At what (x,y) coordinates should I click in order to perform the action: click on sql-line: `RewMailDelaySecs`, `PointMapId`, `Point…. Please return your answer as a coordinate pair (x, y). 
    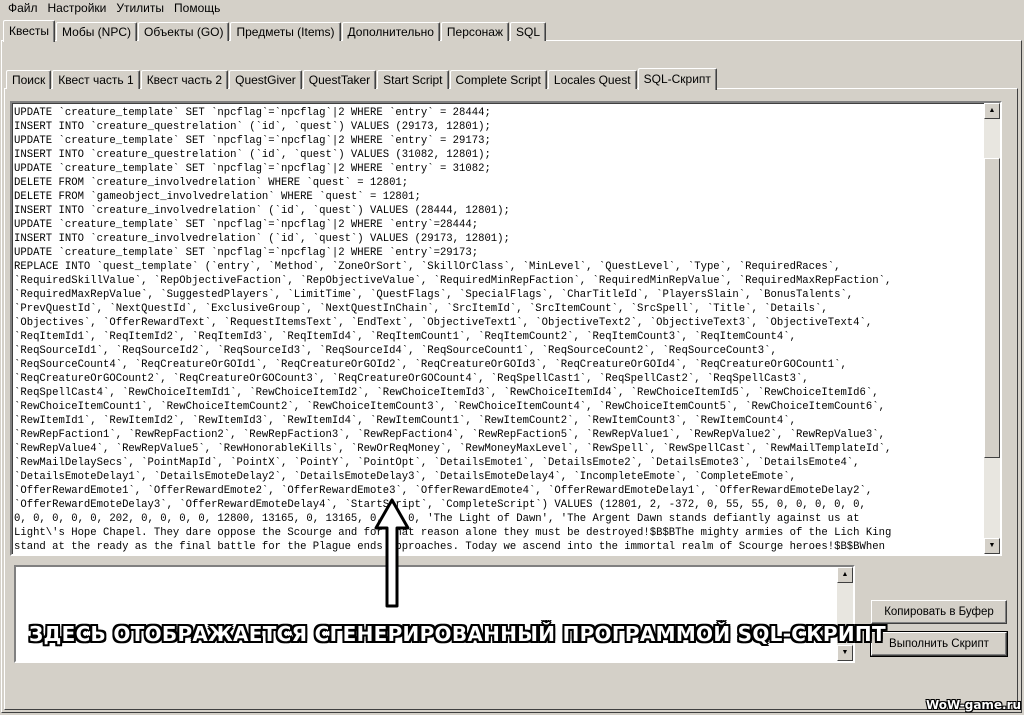
    Looking at the image, I should click on (437, 463).